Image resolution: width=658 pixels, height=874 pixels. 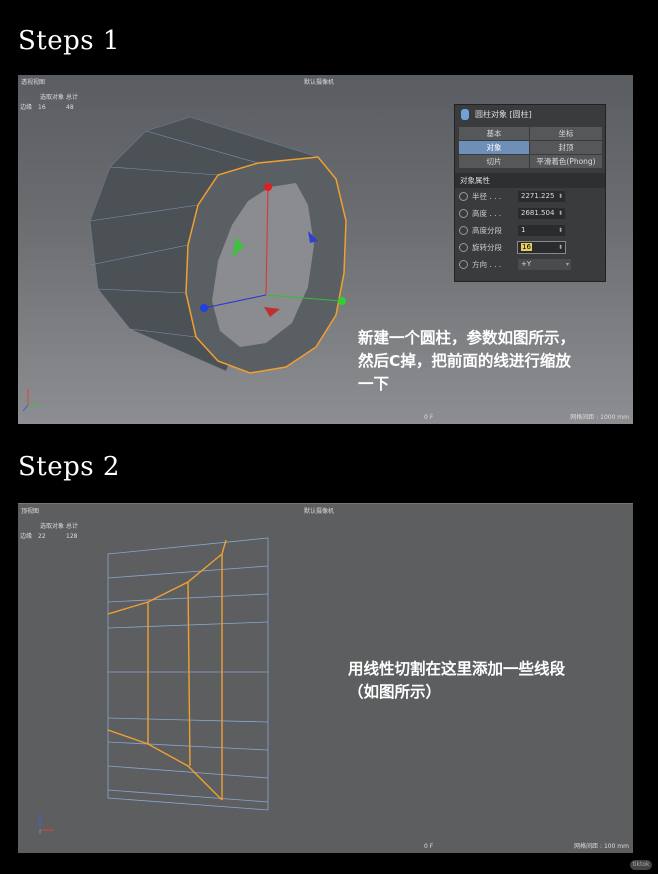 What do you see at coordinates (566, 133) in the screenshot?
I see `tab-coord: 坐标` at bounding box center [566, 133].